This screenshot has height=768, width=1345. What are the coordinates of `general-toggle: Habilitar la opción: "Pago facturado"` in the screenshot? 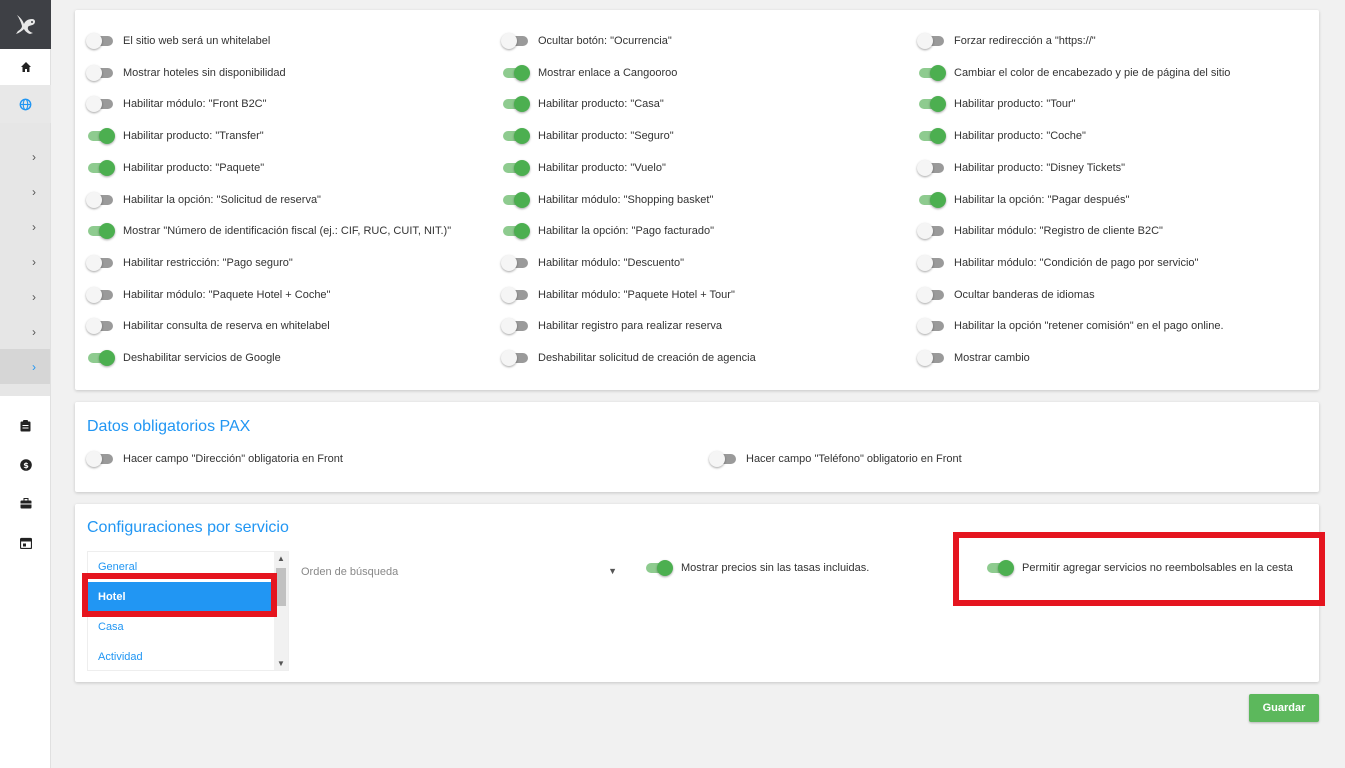 It's located at (607, 231).